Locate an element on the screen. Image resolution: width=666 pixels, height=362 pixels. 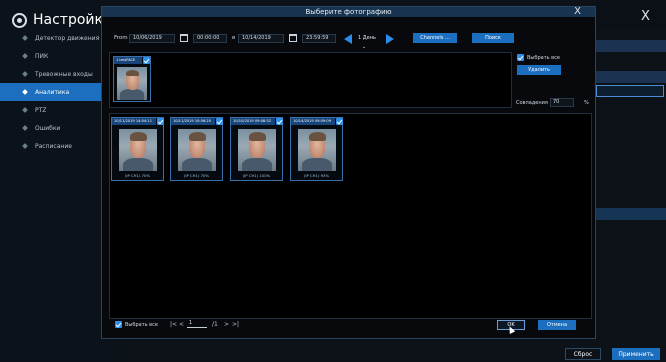
chevron-down-icon: ⌄ is located at coordinates (364, 47).